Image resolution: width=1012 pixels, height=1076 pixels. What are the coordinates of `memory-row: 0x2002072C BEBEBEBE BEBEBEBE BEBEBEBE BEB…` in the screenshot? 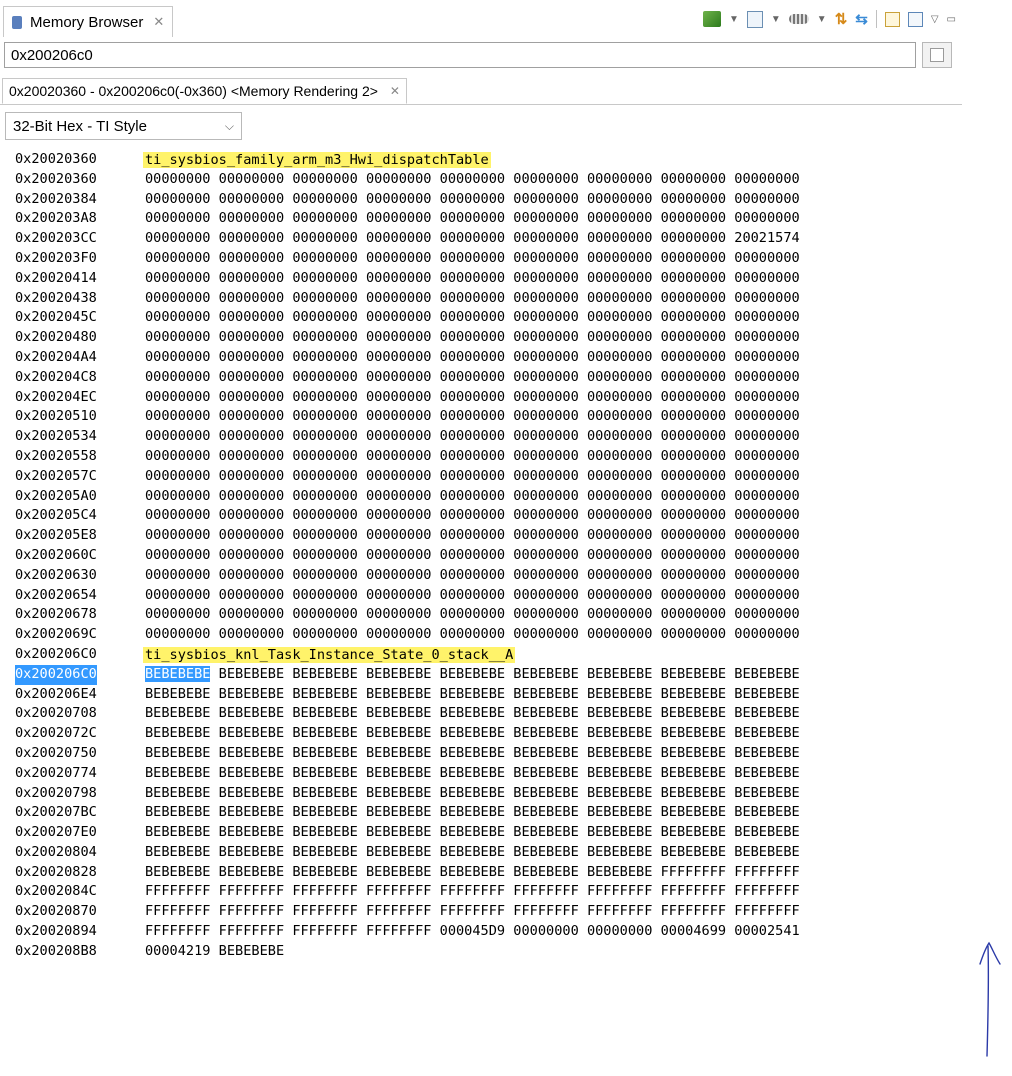 It's located at (481, 734).